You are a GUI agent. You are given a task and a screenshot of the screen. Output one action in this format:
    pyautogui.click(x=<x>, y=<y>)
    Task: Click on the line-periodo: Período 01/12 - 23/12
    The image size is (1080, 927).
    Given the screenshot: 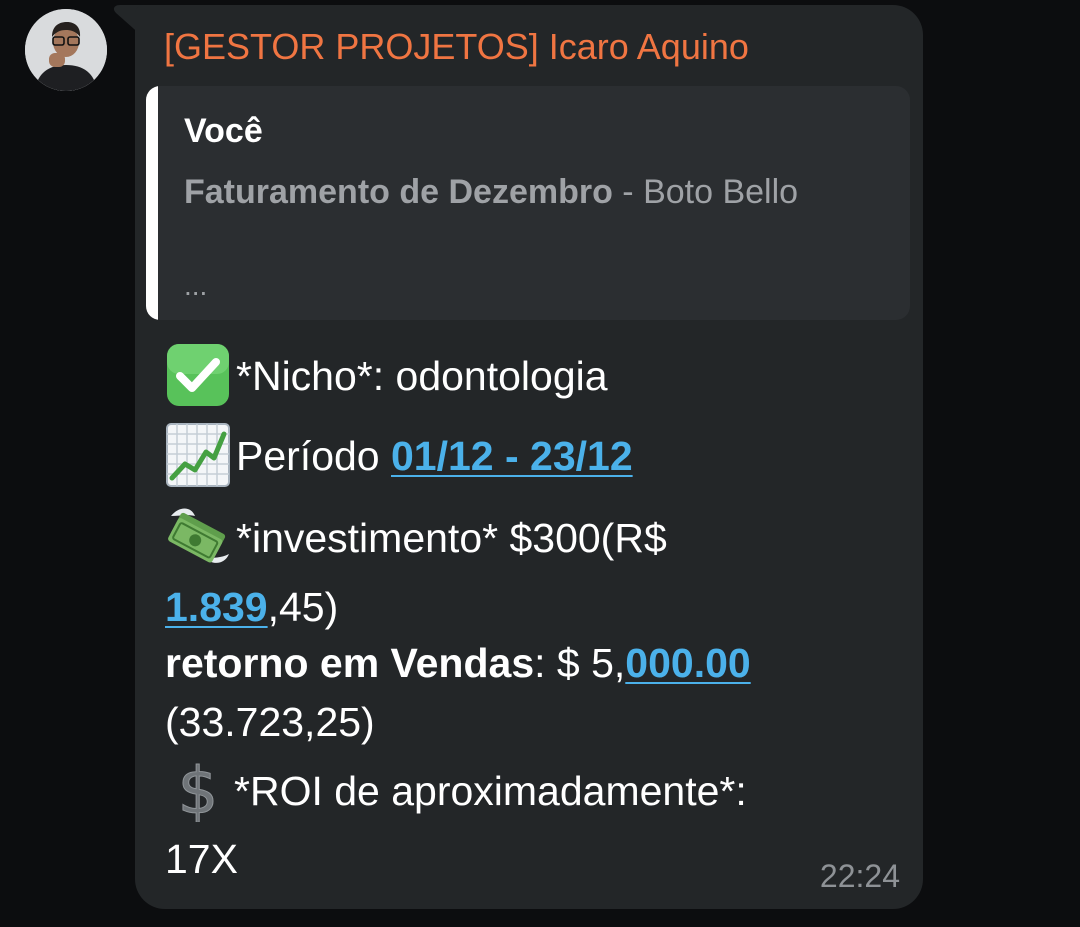 What is the action you would take?
    pyautogui.click(x=434, y=456)
    